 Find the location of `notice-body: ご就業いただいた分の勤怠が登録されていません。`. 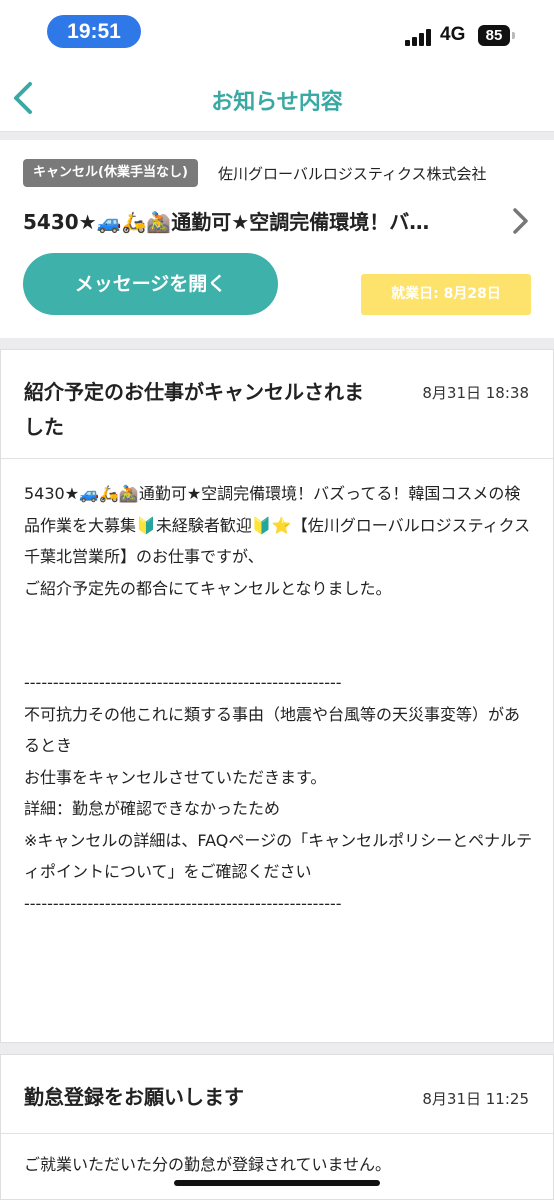

notice-body: ご就業いただいた分の勤怠が登録されていません。 is located at coordinates (208, 1164).